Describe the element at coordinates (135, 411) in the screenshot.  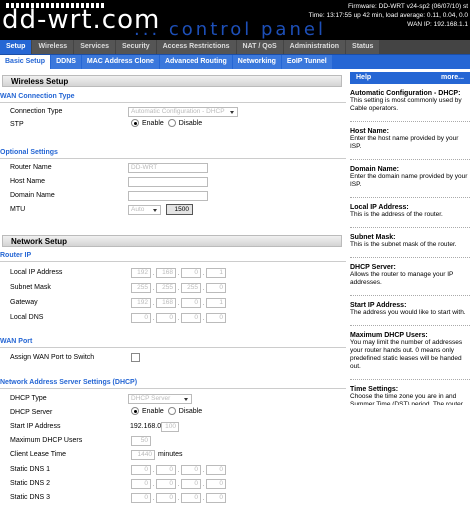
I see `dhcp-enable-radio` at that location.